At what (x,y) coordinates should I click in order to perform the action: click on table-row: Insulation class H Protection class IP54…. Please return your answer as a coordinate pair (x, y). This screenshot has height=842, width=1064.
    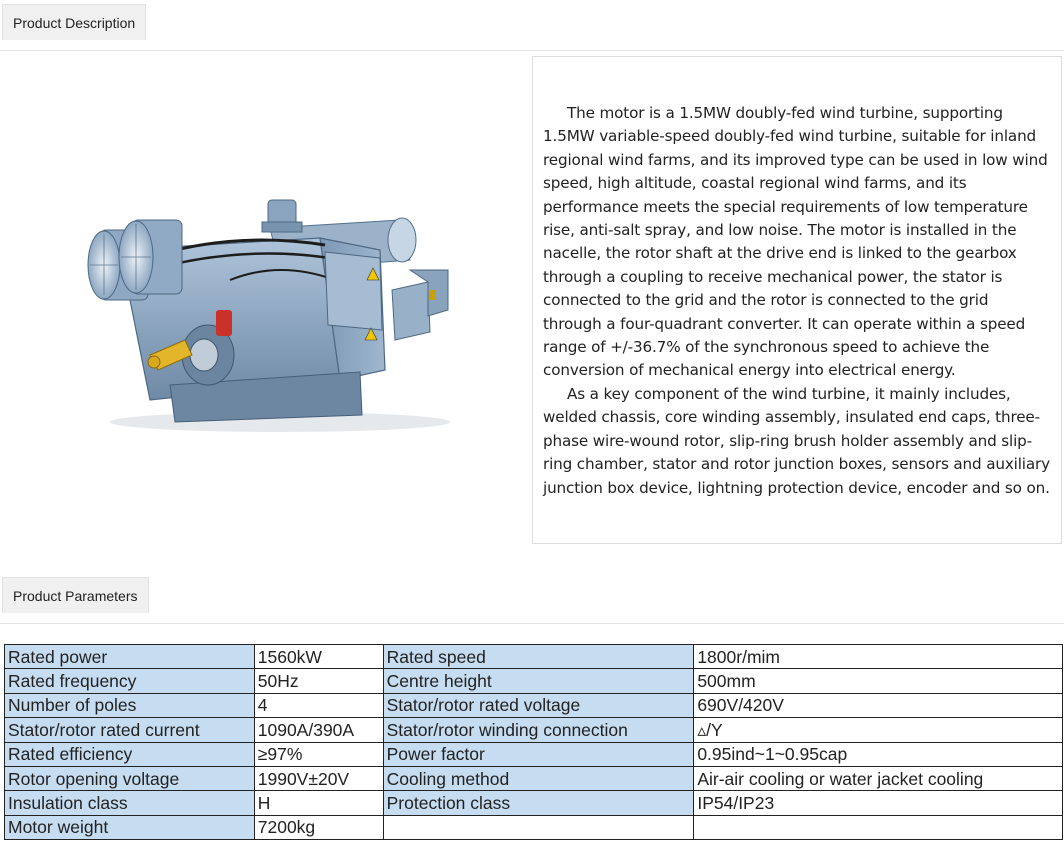
    Looking at the image, I should click on (533, 803).